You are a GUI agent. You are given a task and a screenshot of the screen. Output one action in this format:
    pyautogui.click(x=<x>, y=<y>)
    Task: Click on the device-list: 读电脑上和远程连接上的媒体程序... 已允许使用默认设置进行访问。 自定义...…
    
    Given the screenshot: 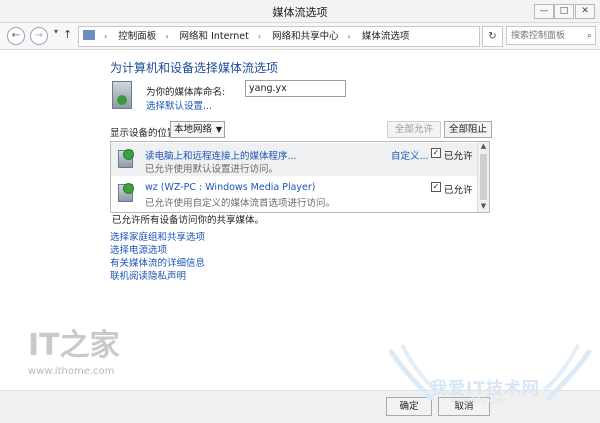 What is the action you would take?
    pyautogui.click(x=300, y=177)
    